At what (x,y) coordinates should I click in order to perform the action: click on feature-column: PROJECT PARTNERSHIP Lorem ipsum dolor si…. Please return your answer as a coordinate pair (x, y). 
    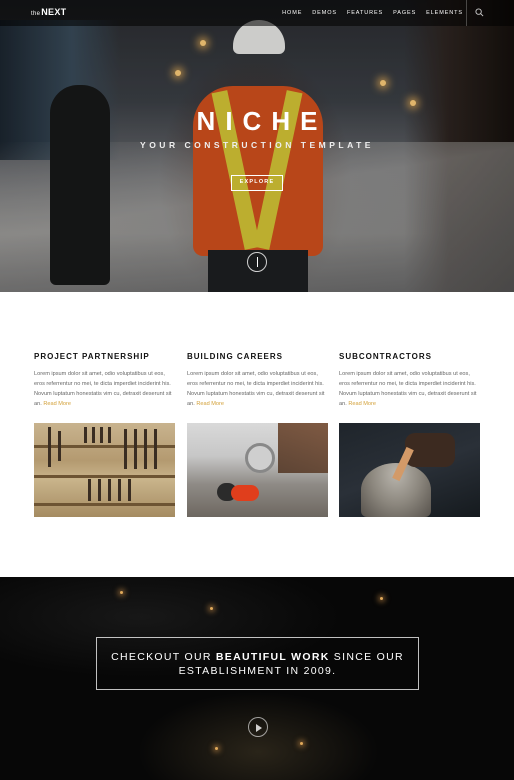
    Looking at the image, I should click on (104, 434).